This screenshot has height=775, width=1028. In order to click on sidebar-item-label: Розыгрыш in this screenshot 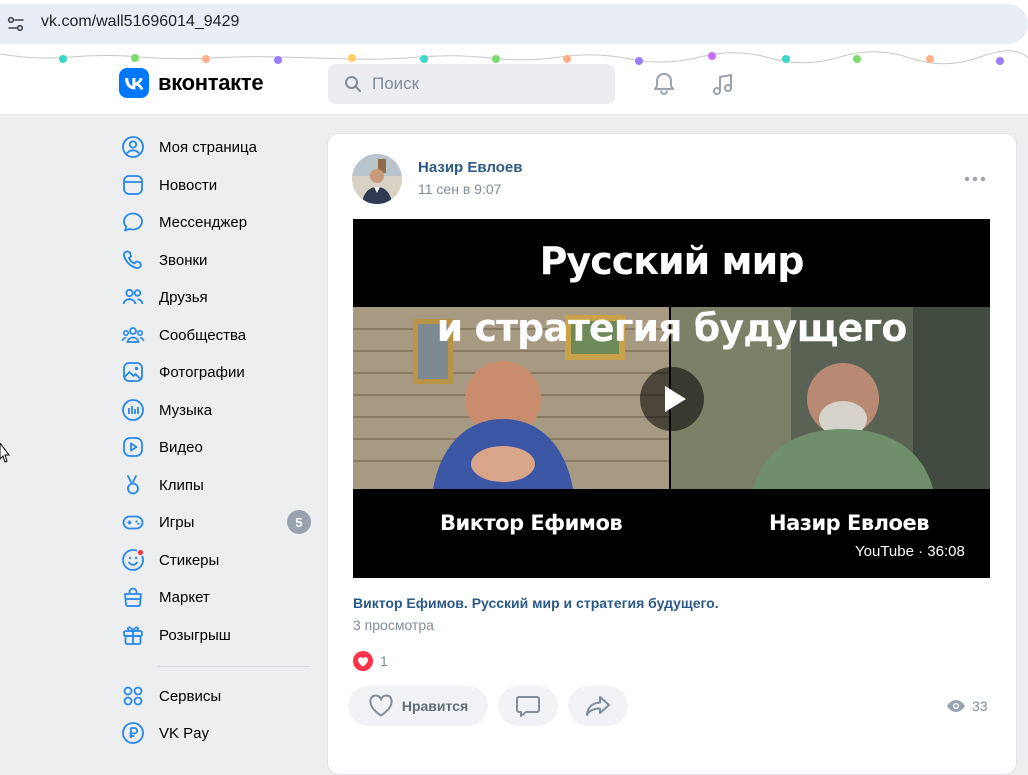, I will do `click(195, 635)`.